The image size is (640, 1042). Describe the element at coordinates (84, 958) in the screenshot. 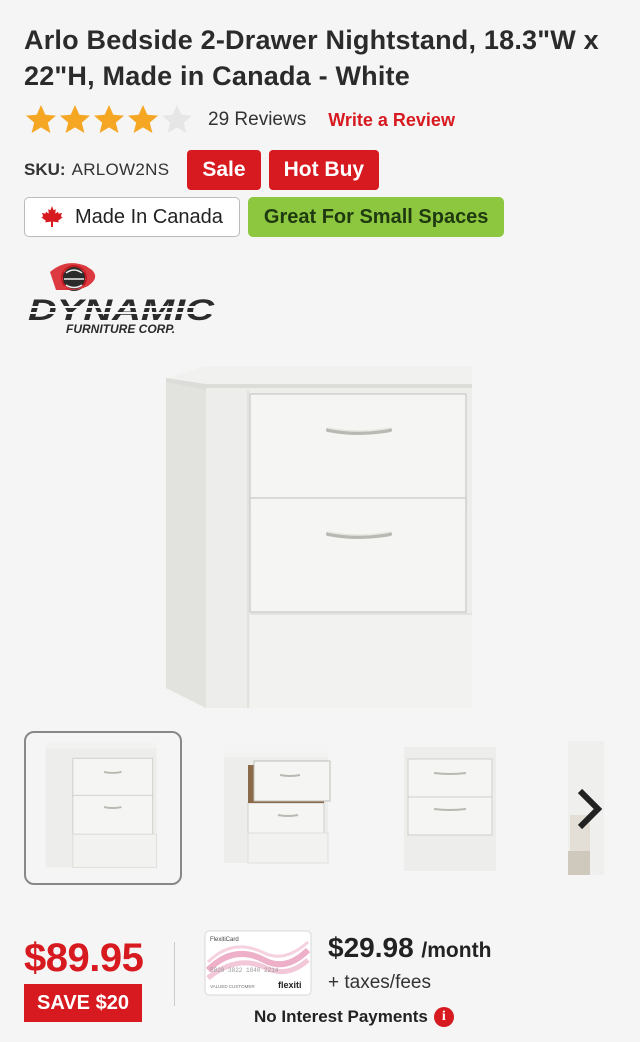

I see `price: $89.95` at that location.